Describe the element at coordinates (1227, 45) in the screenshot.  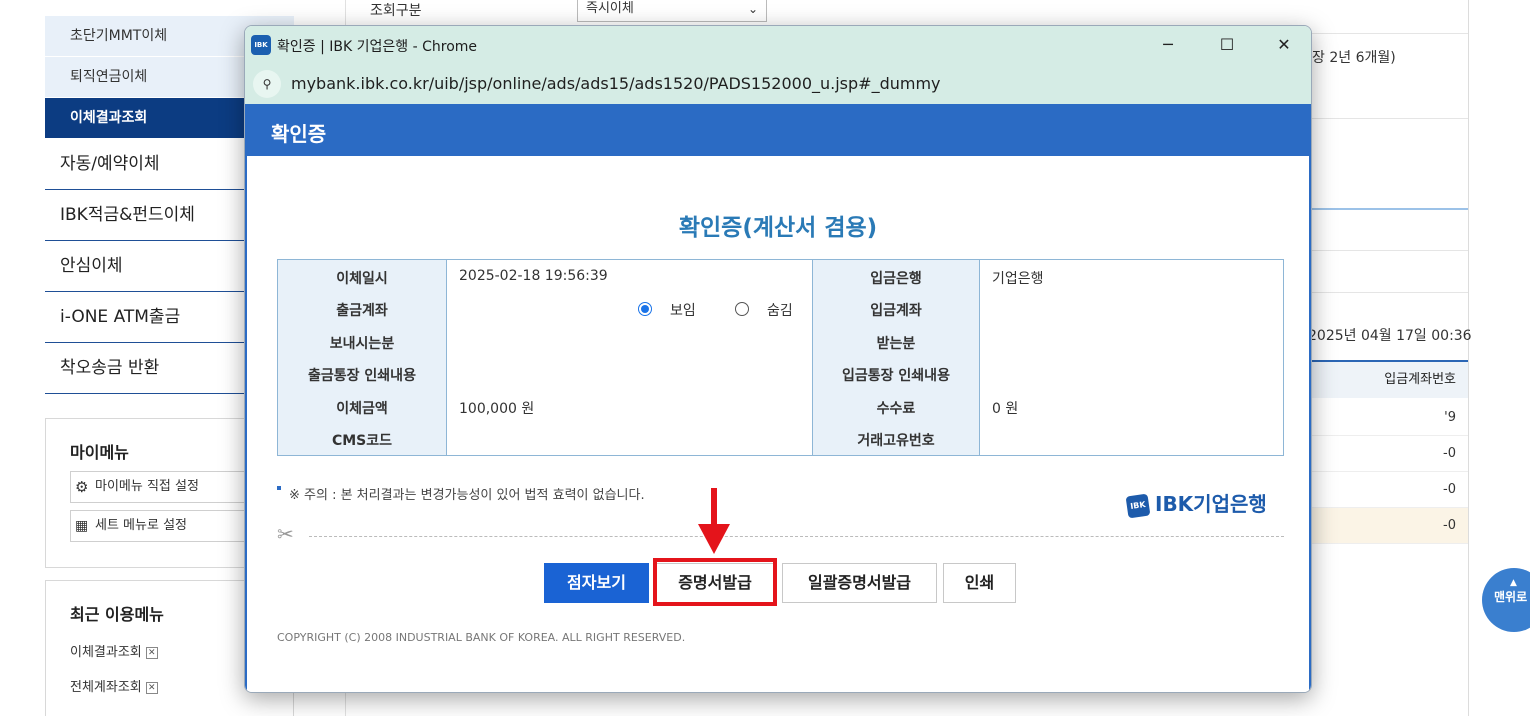
I see `maximize-icon: ☐` at that location.